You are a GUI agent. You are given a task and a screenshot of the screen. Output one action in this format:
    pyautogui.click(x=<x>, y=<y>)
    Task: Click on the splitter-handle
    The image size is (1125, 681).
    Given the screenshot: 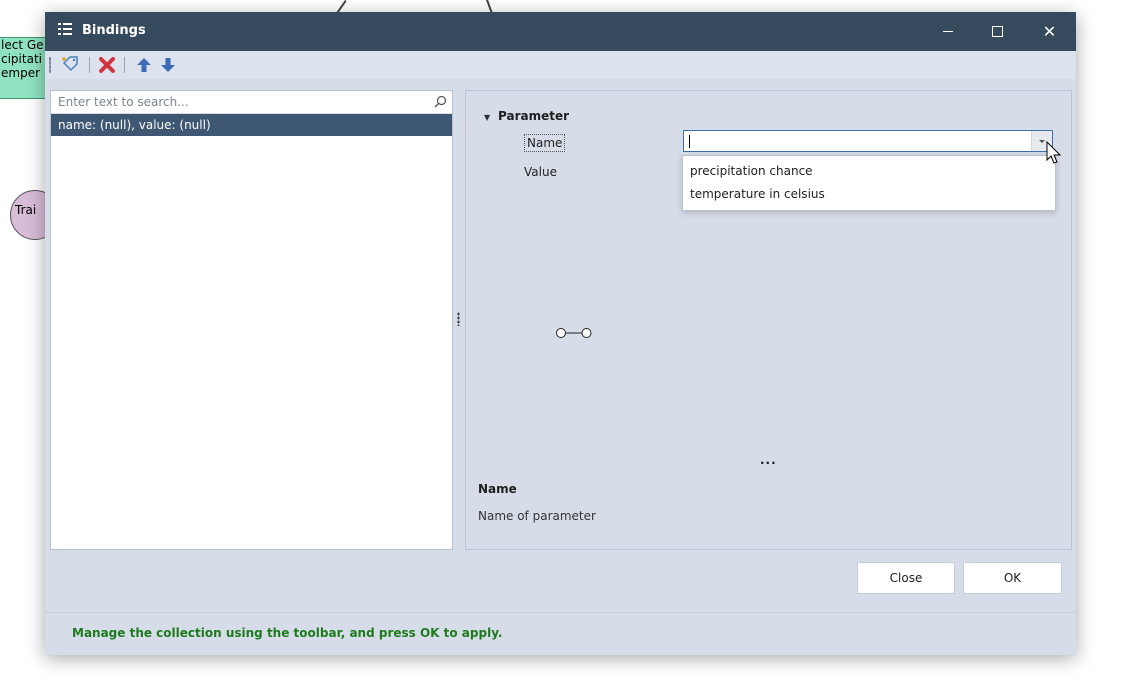 What is the action you would take?
    pyautogui.click(x=458, y=319)
    